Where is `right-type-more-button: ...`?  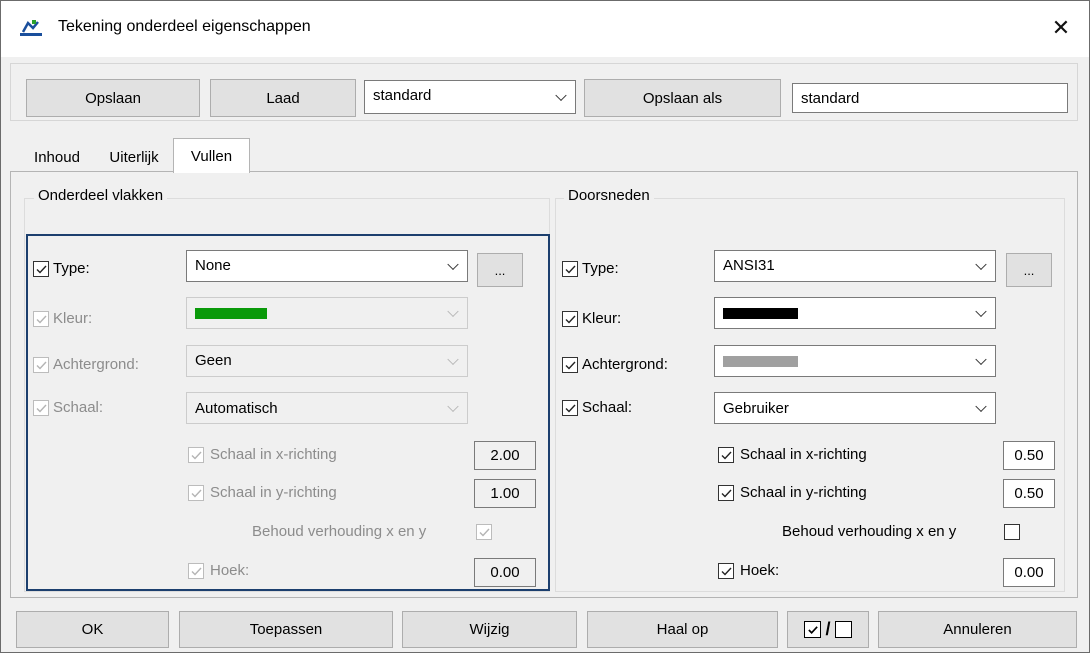
right-type-more-button: ... is located at coordinates (1029, 270).